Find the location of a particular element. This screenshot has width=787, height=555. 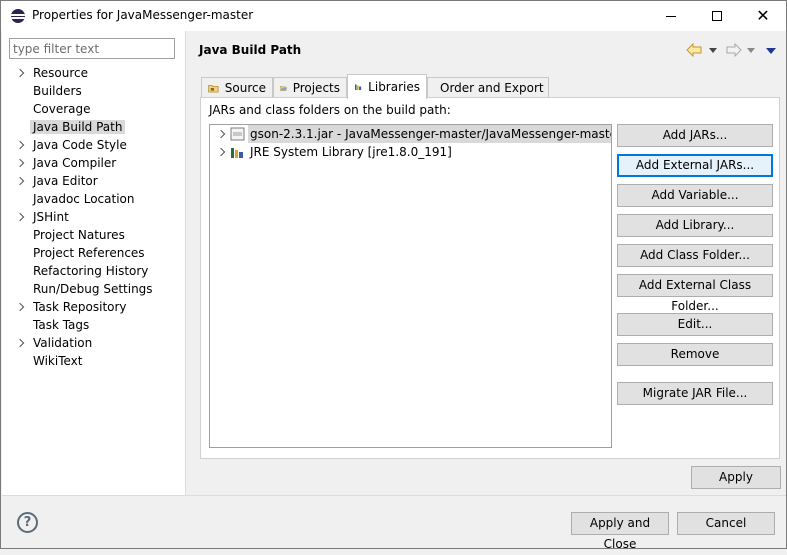

close-button: ✕ is located at coordinates (763, 16).